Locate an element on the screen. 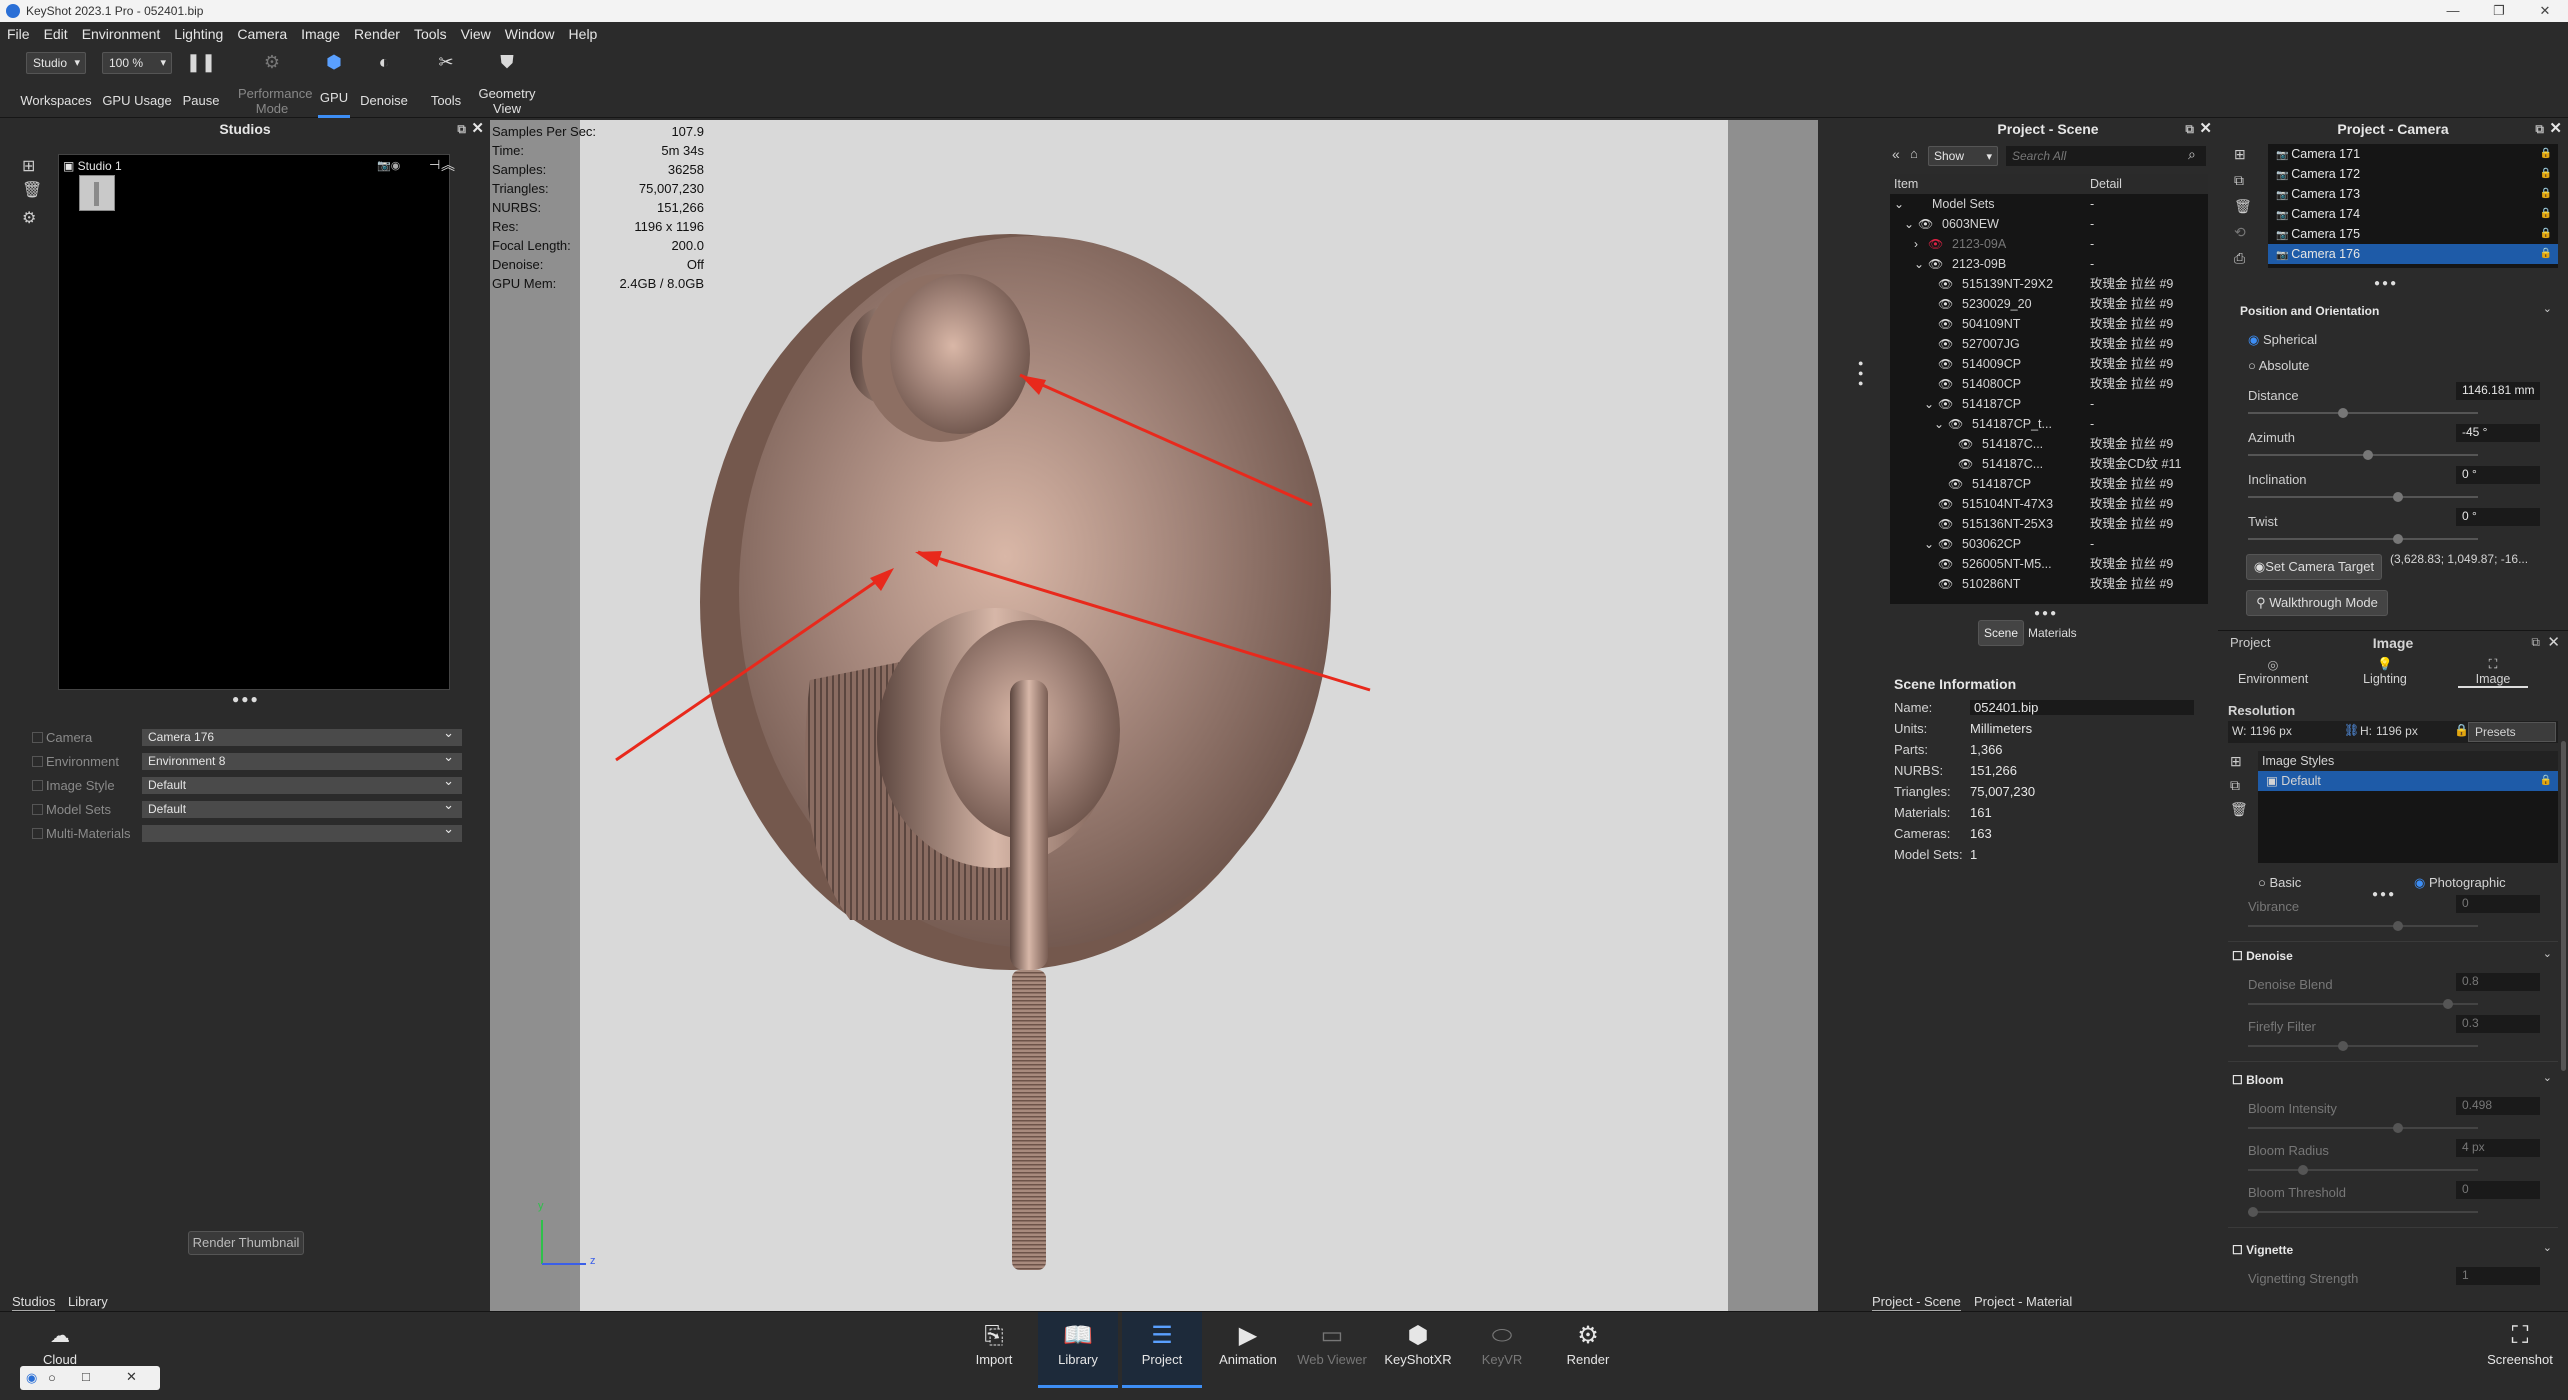 The height and width of the screenshot is (1400, 2568). menu-tools: Tools is located at coordinates (430, 34).